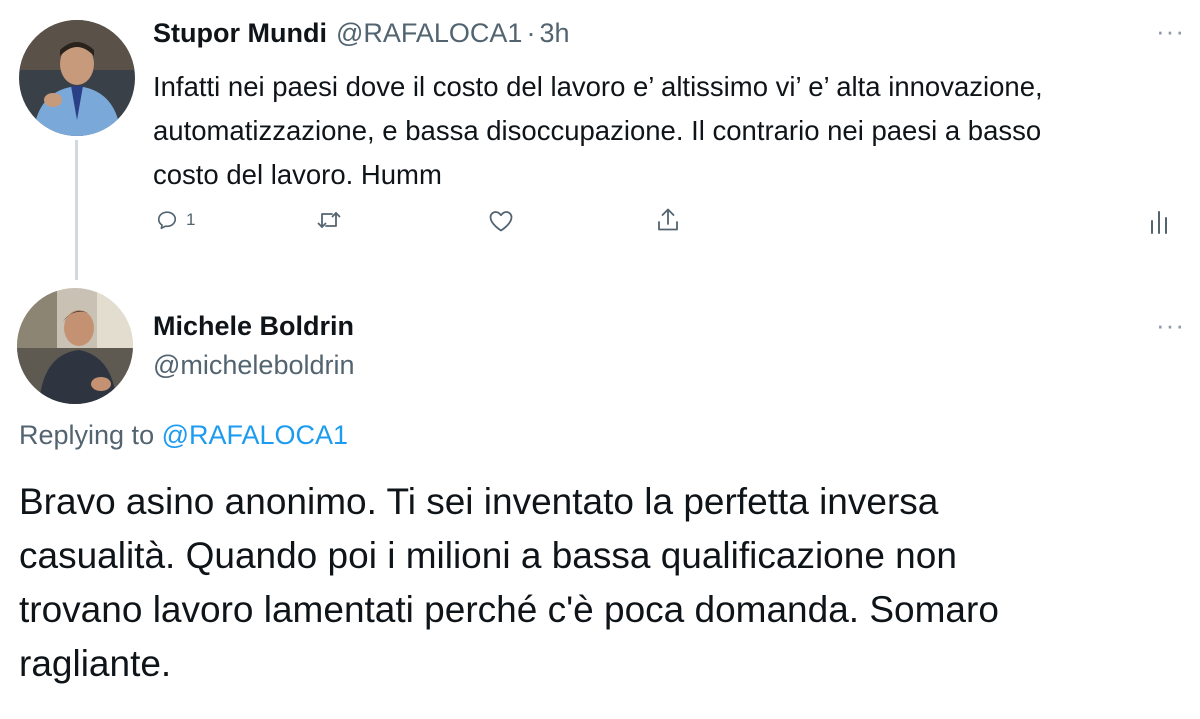 Image resolution: width=1200 pixels, height=719 pixels. Describe the element at coordinates (75, 346) in the screenshot. I see `avatar-michele-boldrin` at that location.